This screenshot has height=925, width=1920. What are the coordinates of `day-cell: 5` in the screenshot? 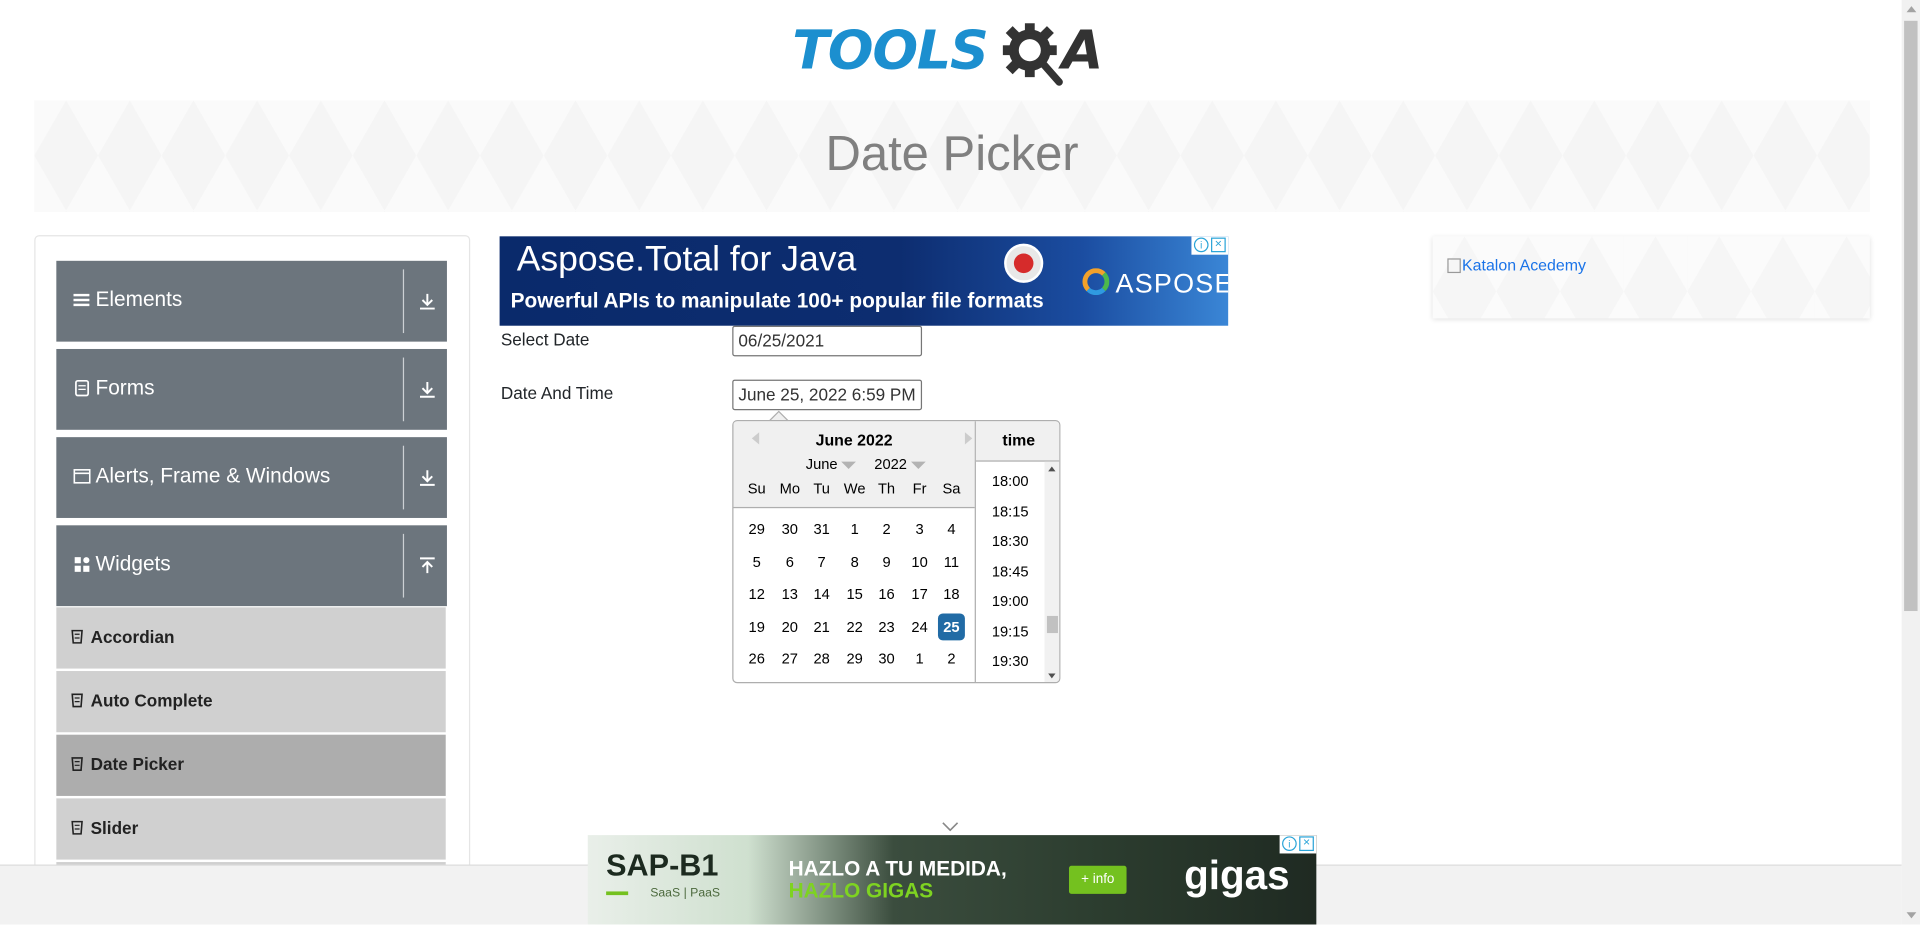 It's located at (756, 561).